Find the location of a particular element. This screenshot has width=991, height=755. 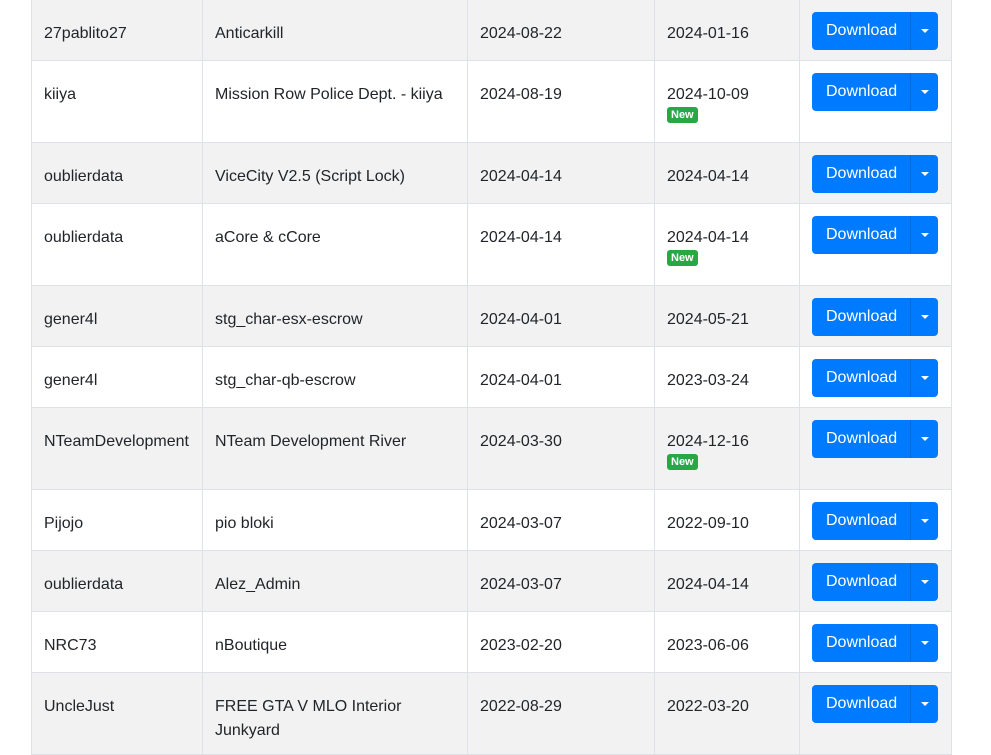

author-cell: NRC73 is located at coordinates (117, 642).